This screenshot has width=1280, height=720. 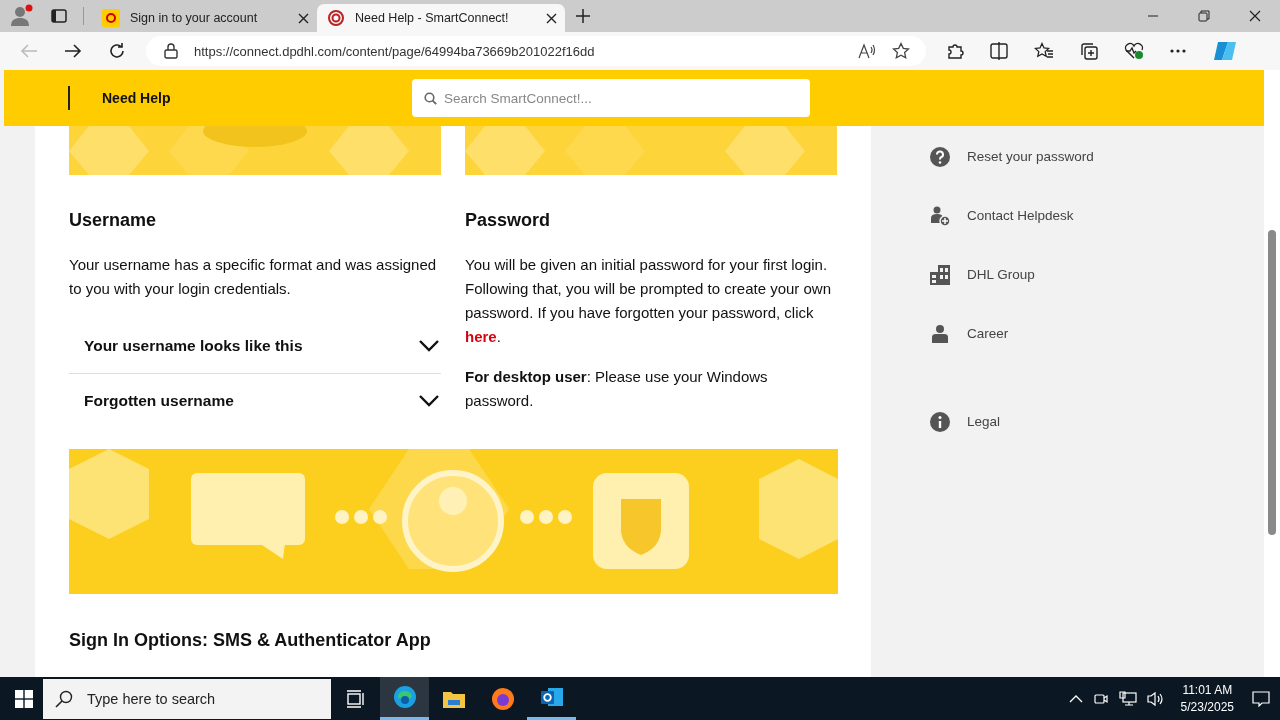 I want to click on task-view-icon, so click(x=355, y=698).